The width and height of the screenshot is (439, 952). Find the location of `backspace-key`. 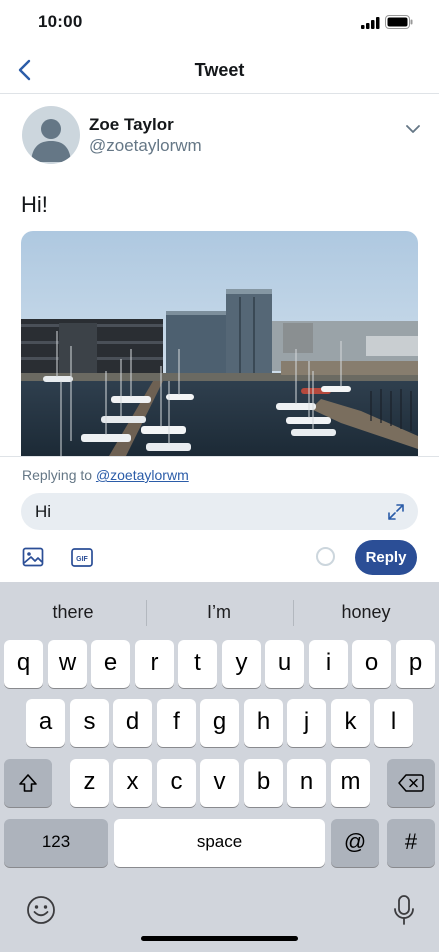

backspace-key is located at coordinates (411, 783).